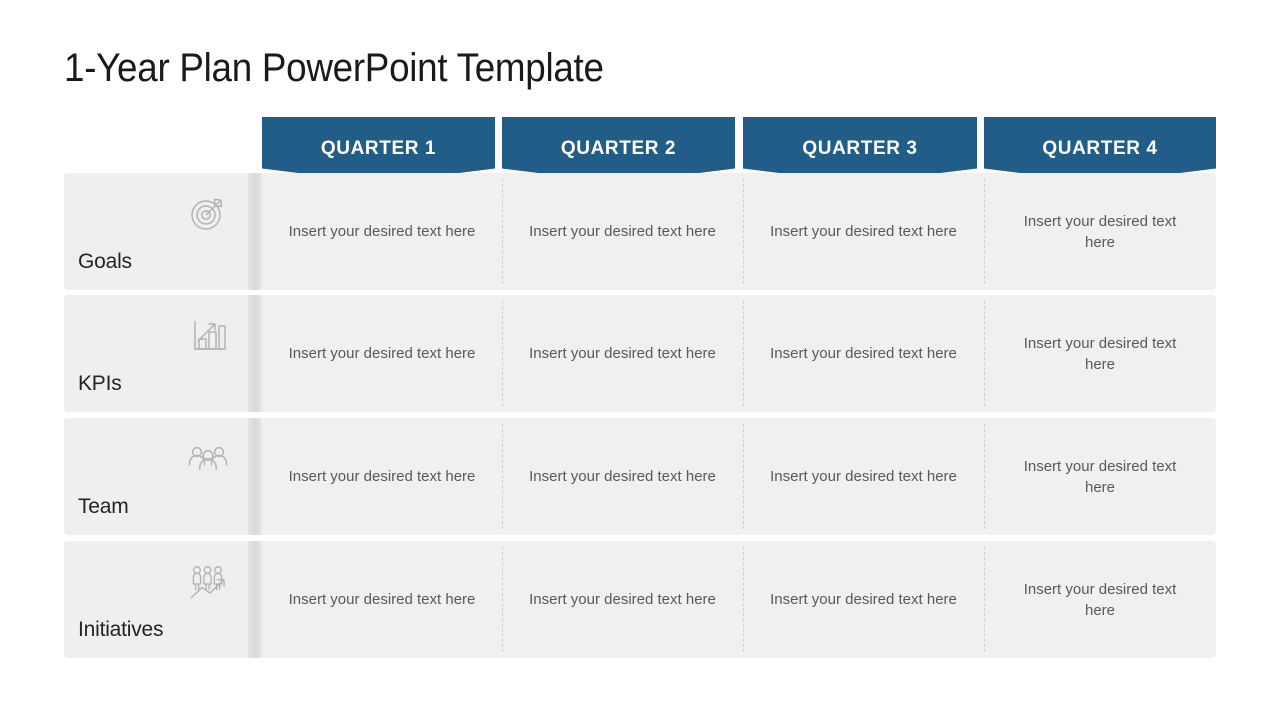  Describe the element at coordinates (863, 476) in the screenshot. I see `cell-team-q3: Insert your desired text here` at that location.